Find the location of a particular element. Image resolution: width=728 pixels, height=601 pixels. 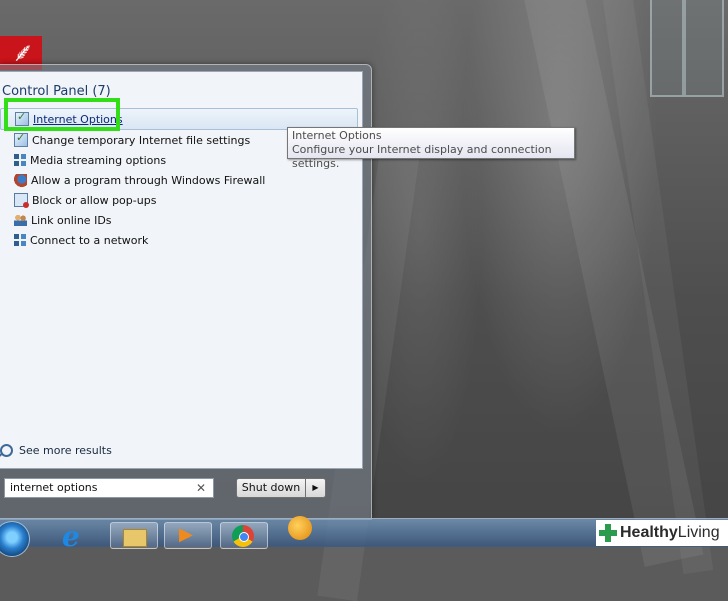

result-connect-network: Connect to a network is located at coordinates (181, 240).